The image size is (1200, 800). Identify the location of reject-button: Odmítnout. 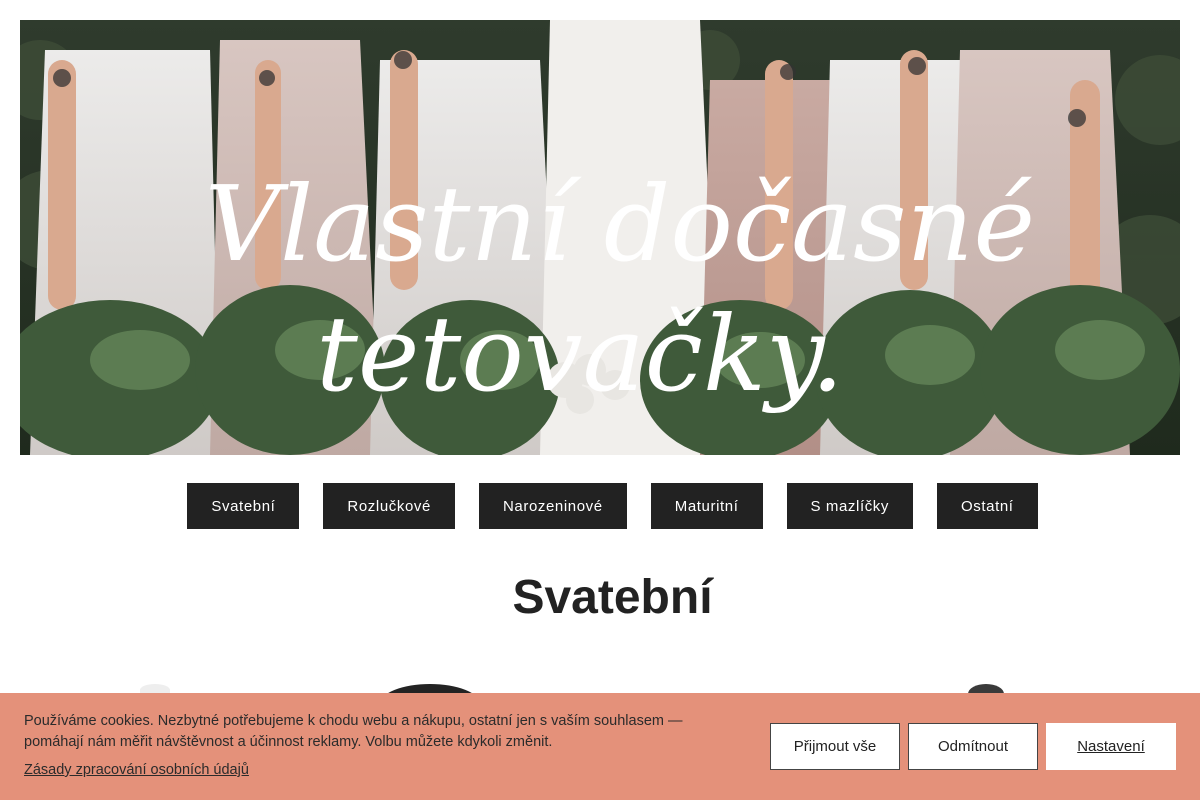
(973, 746).